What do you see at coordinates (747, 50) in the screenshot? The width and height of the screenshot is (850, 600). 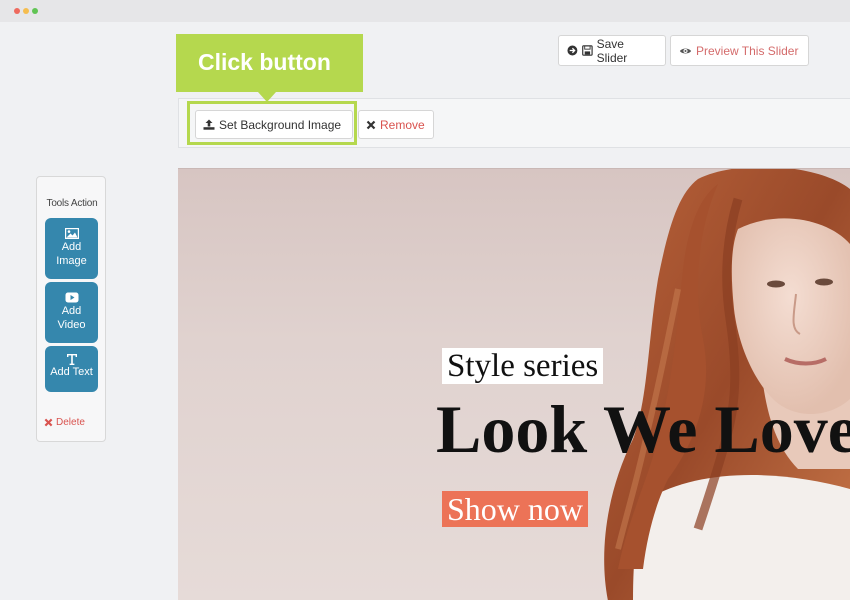 I see `preview-slider-label: Preview This Slider` at bounding box center [747, 50].